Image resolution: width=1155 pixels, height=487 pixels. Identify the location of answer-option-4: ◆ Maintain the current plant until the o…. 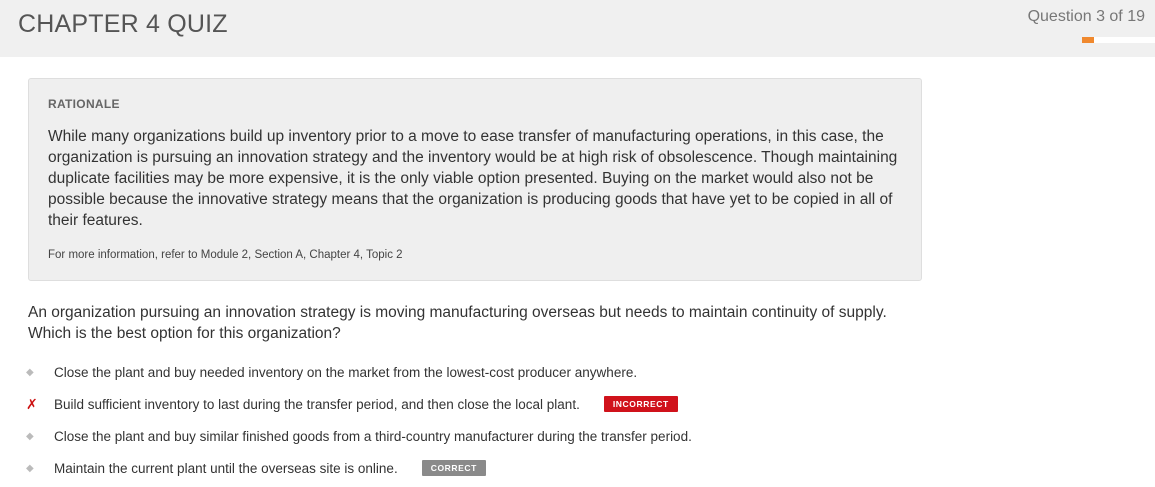
(256, 468).